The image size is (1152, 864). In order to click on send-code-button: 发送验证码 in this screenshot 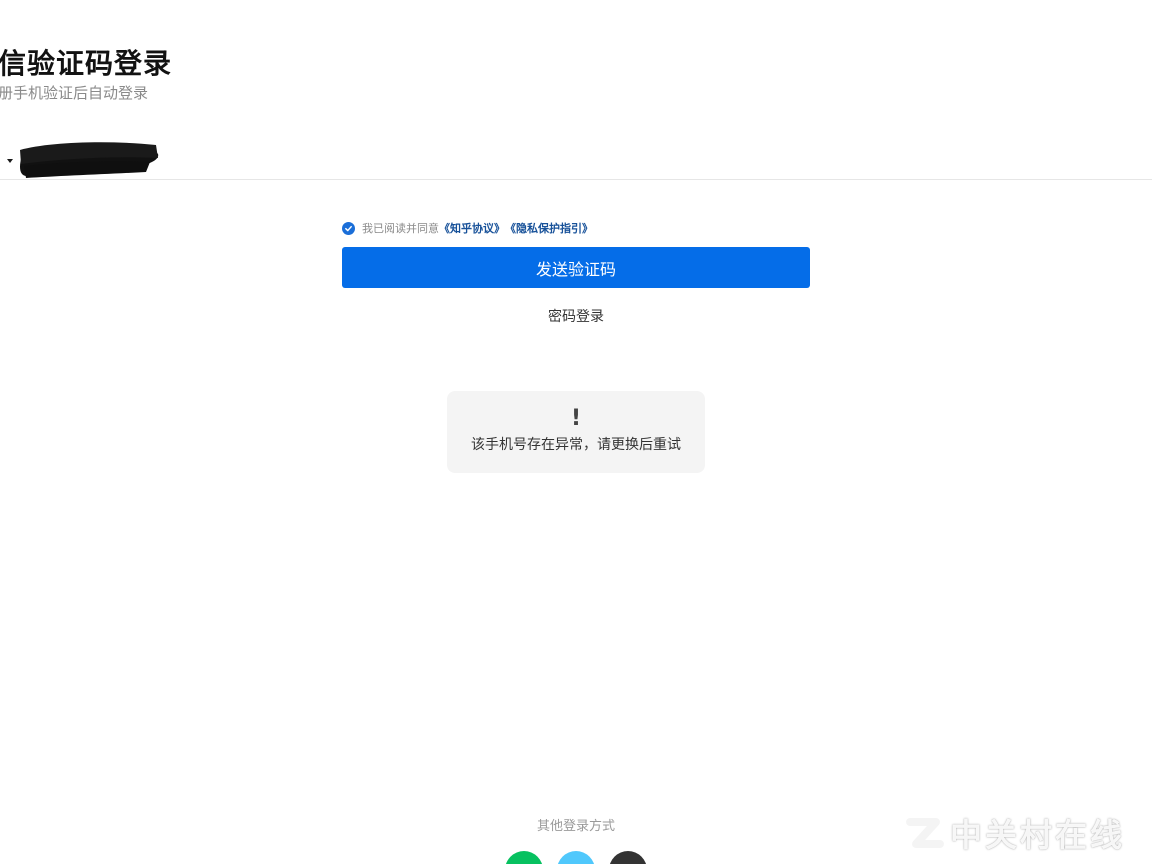, I will do `click(576, 267)`.